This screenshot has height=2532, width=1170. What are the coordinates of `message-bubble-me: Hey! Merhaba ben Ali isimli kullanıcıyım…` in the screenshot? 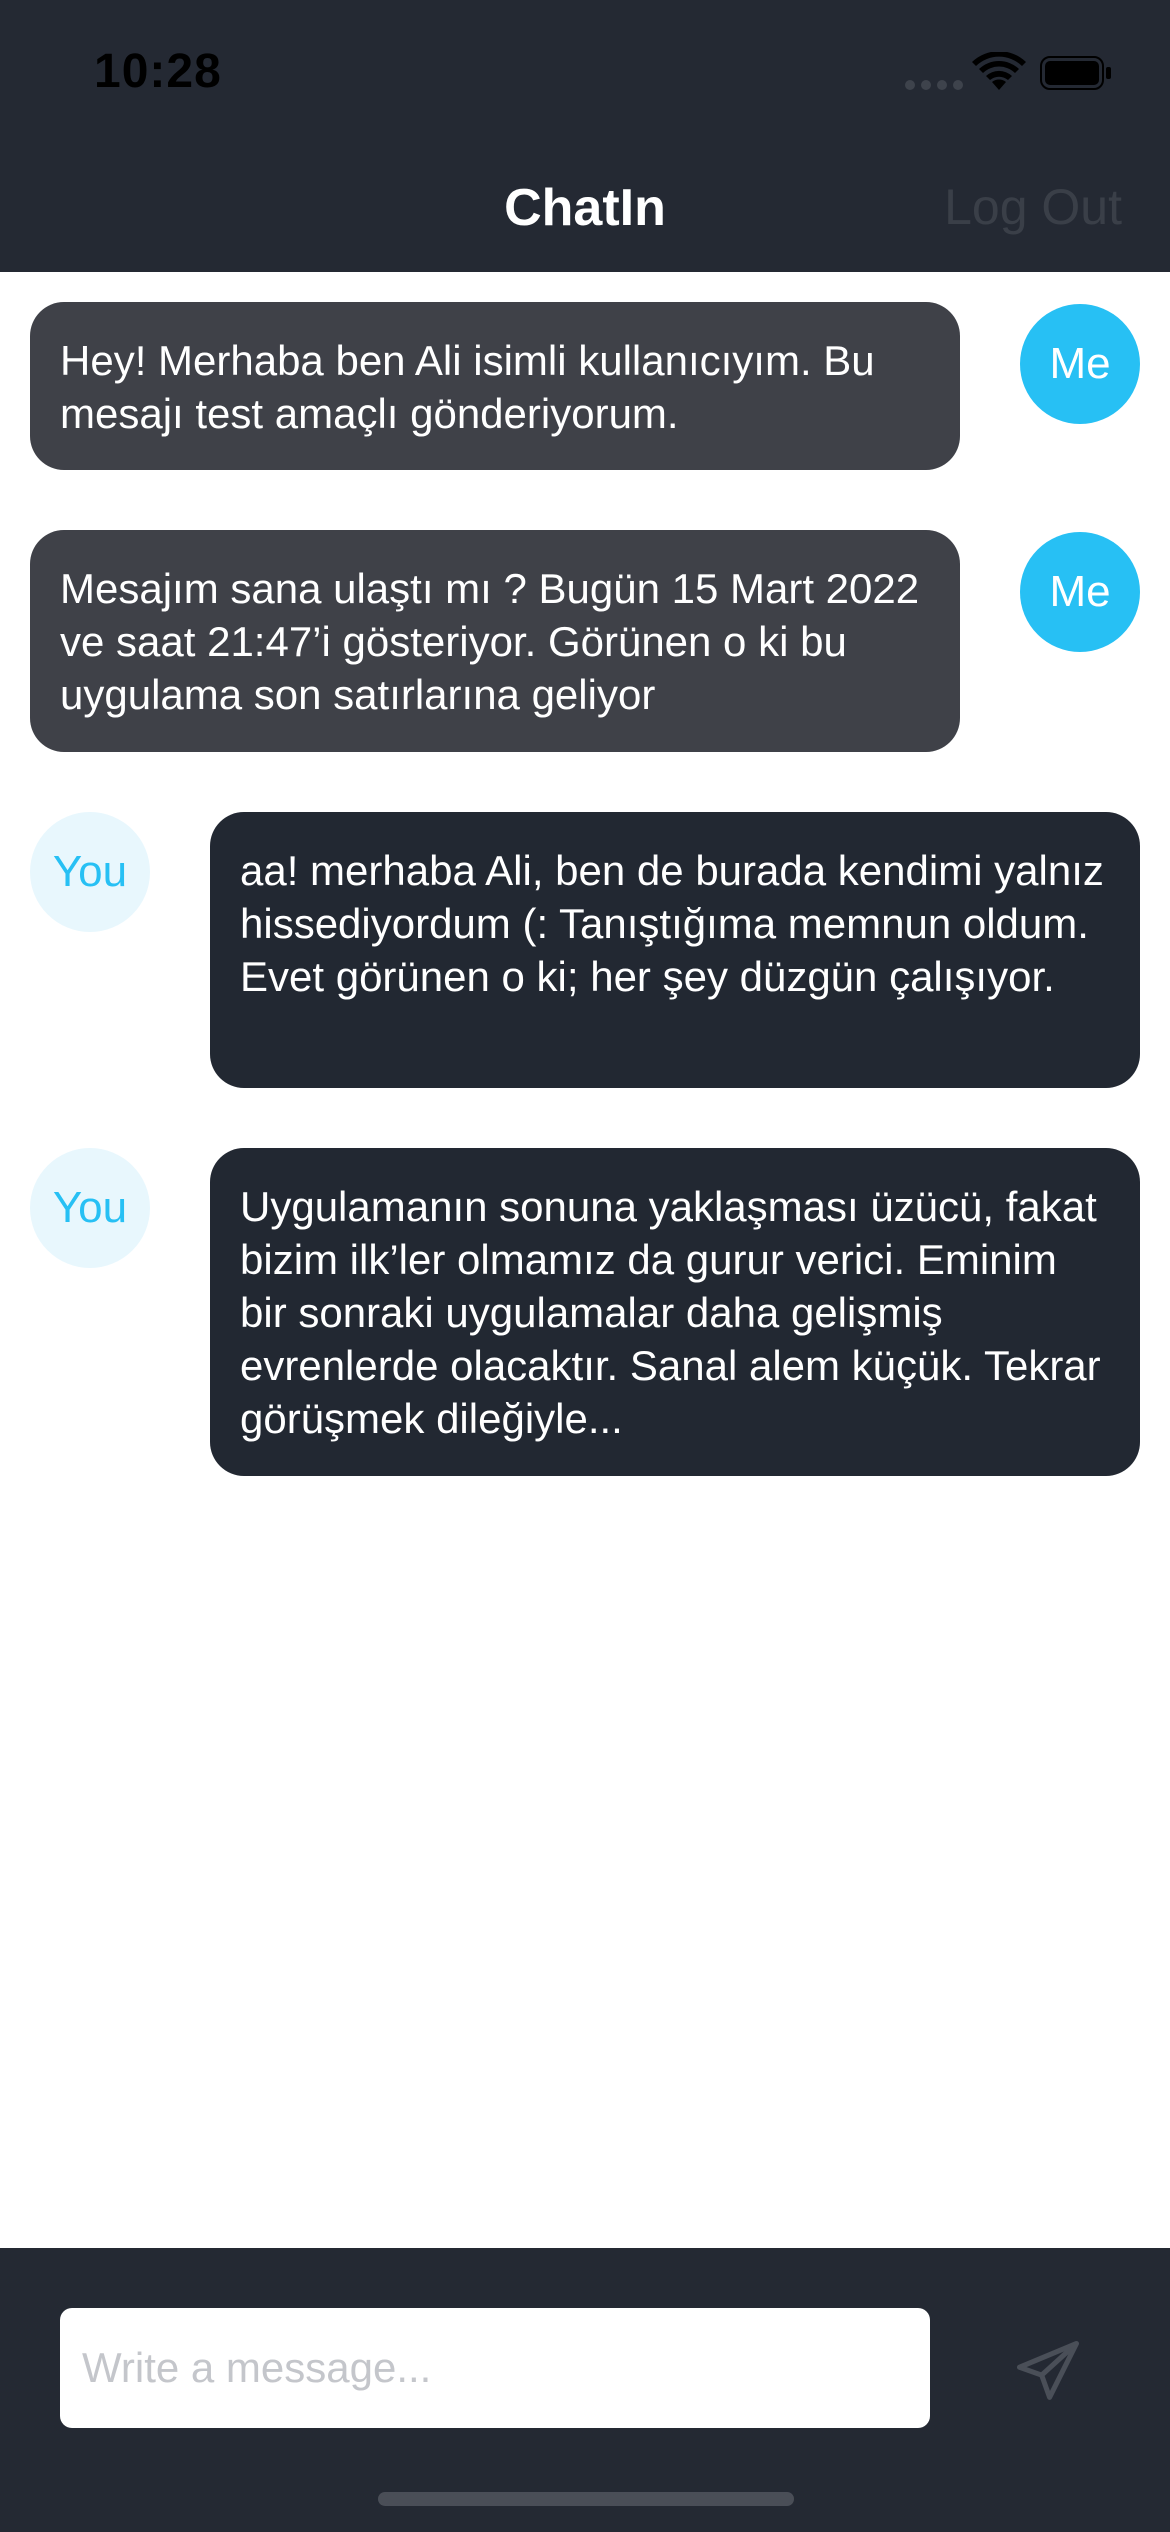 It's located at (495, 386).